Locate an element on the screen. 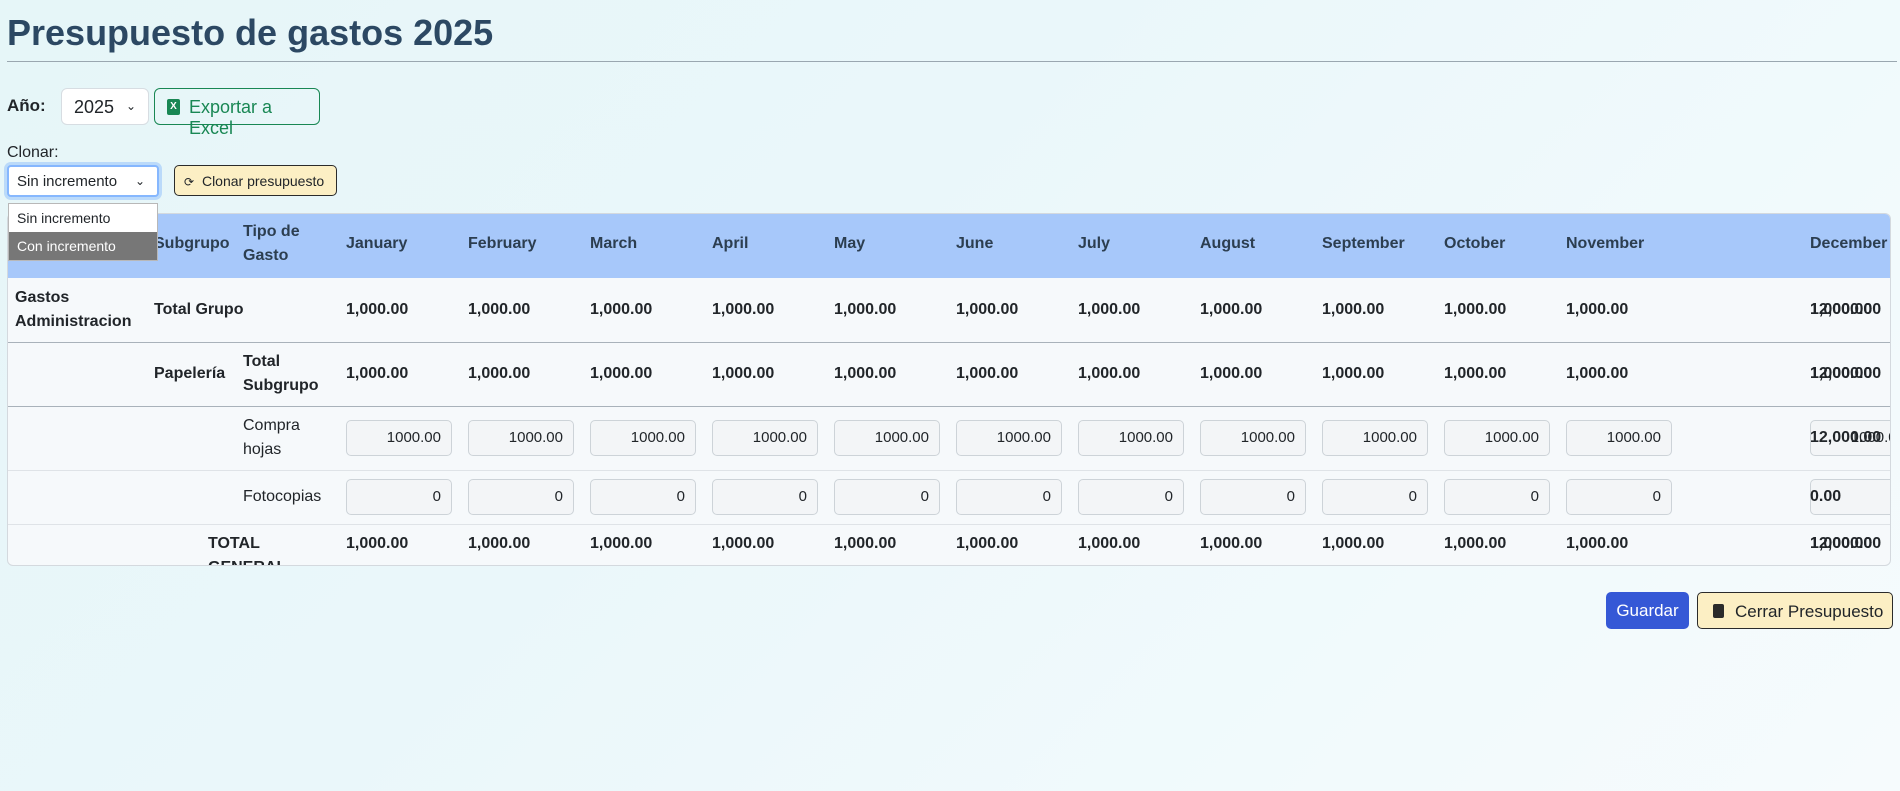  subgrupo-cell: Papelería is located at coordinates (190, 373).